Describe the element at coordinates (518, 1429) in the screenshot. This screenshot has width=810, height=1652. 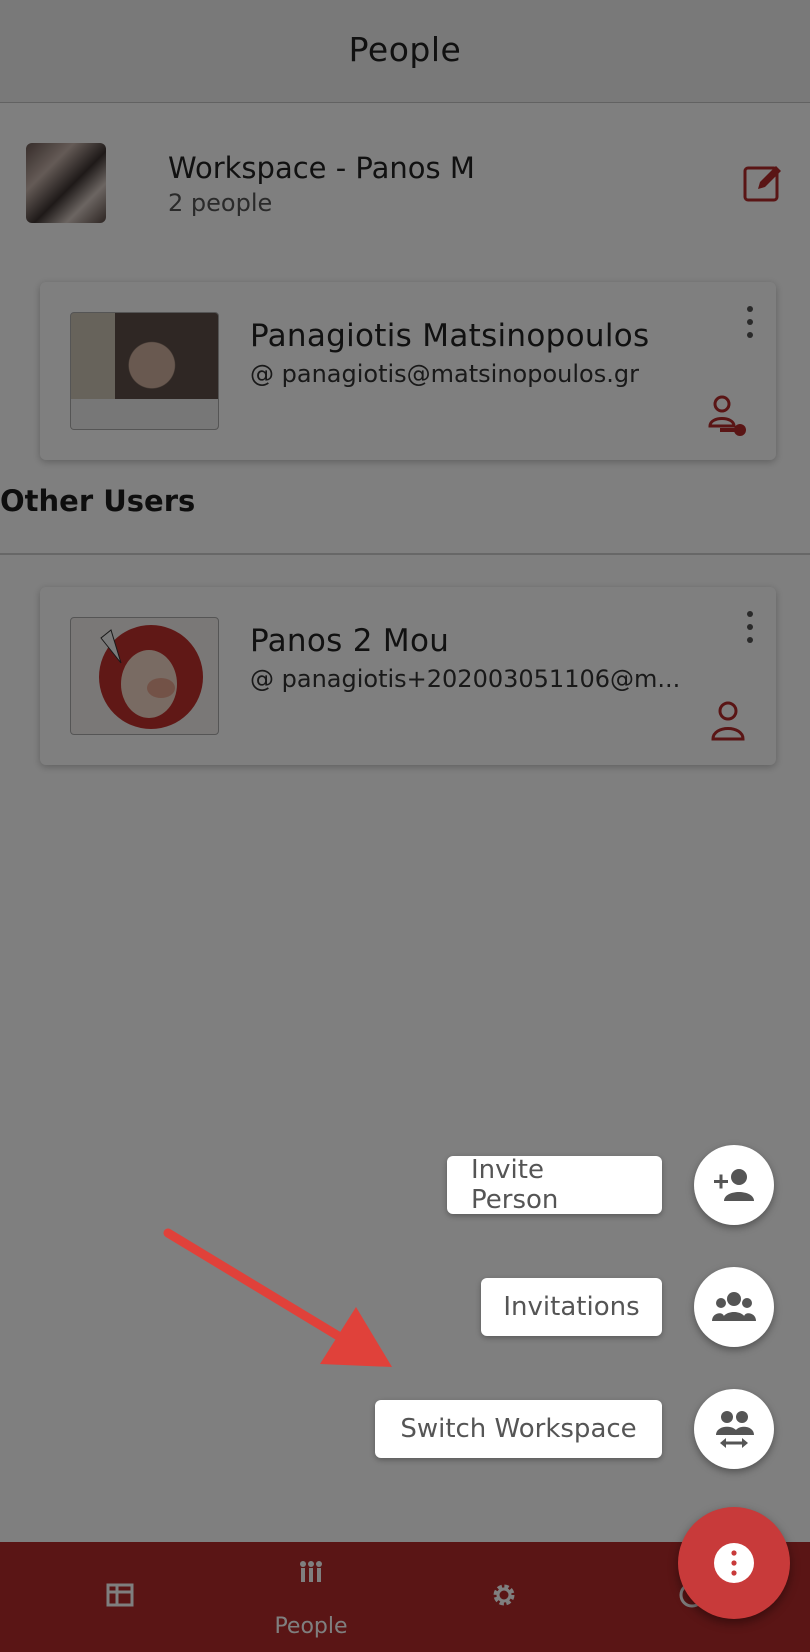
I see `speed-dial-label-switch-workspace: Switch Workspace` at that location.